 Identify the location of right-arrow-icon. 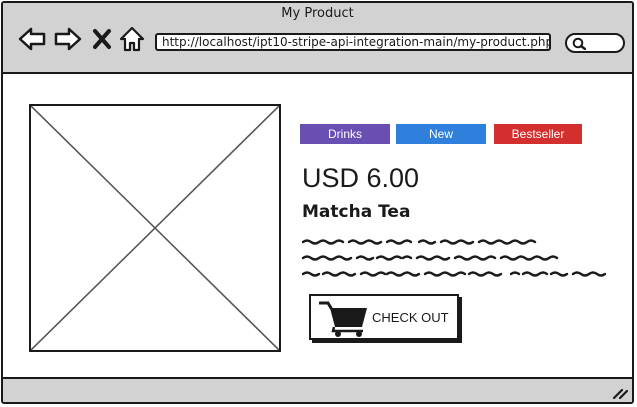
(68, 39).